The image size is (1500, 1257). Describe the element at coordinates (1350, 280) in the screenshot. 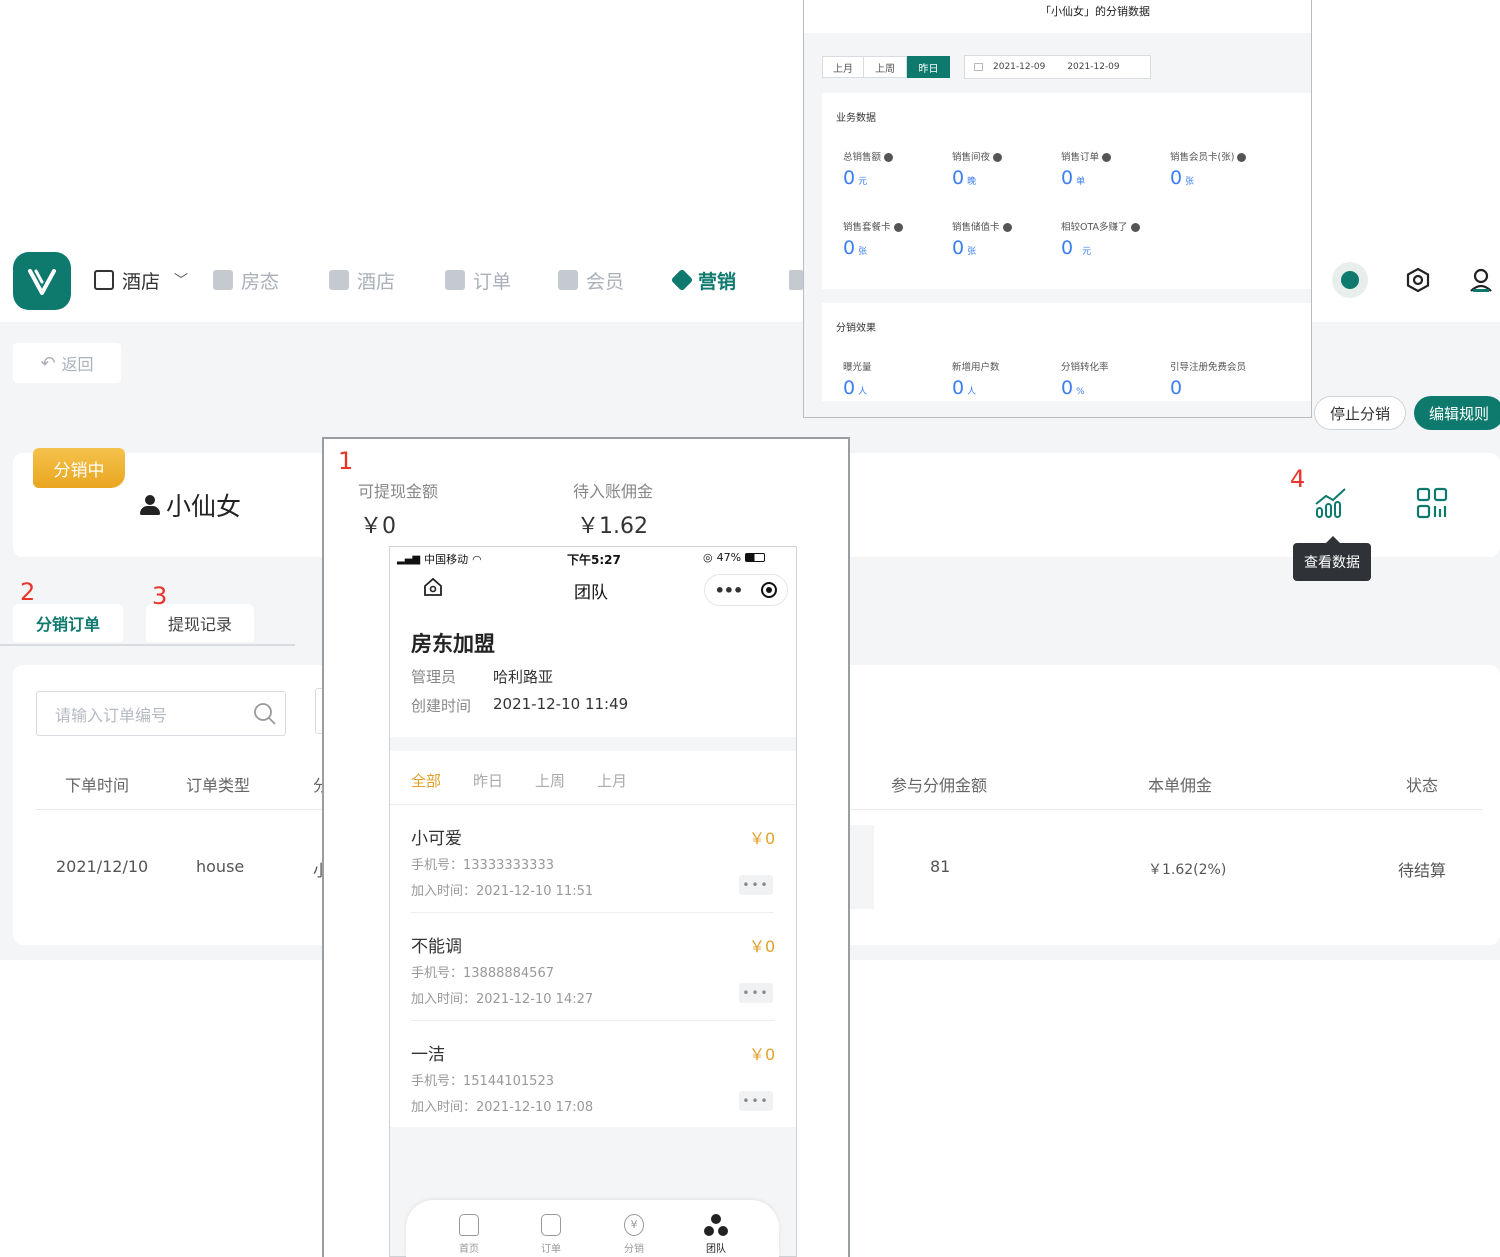

I see `link-icon` at that location.